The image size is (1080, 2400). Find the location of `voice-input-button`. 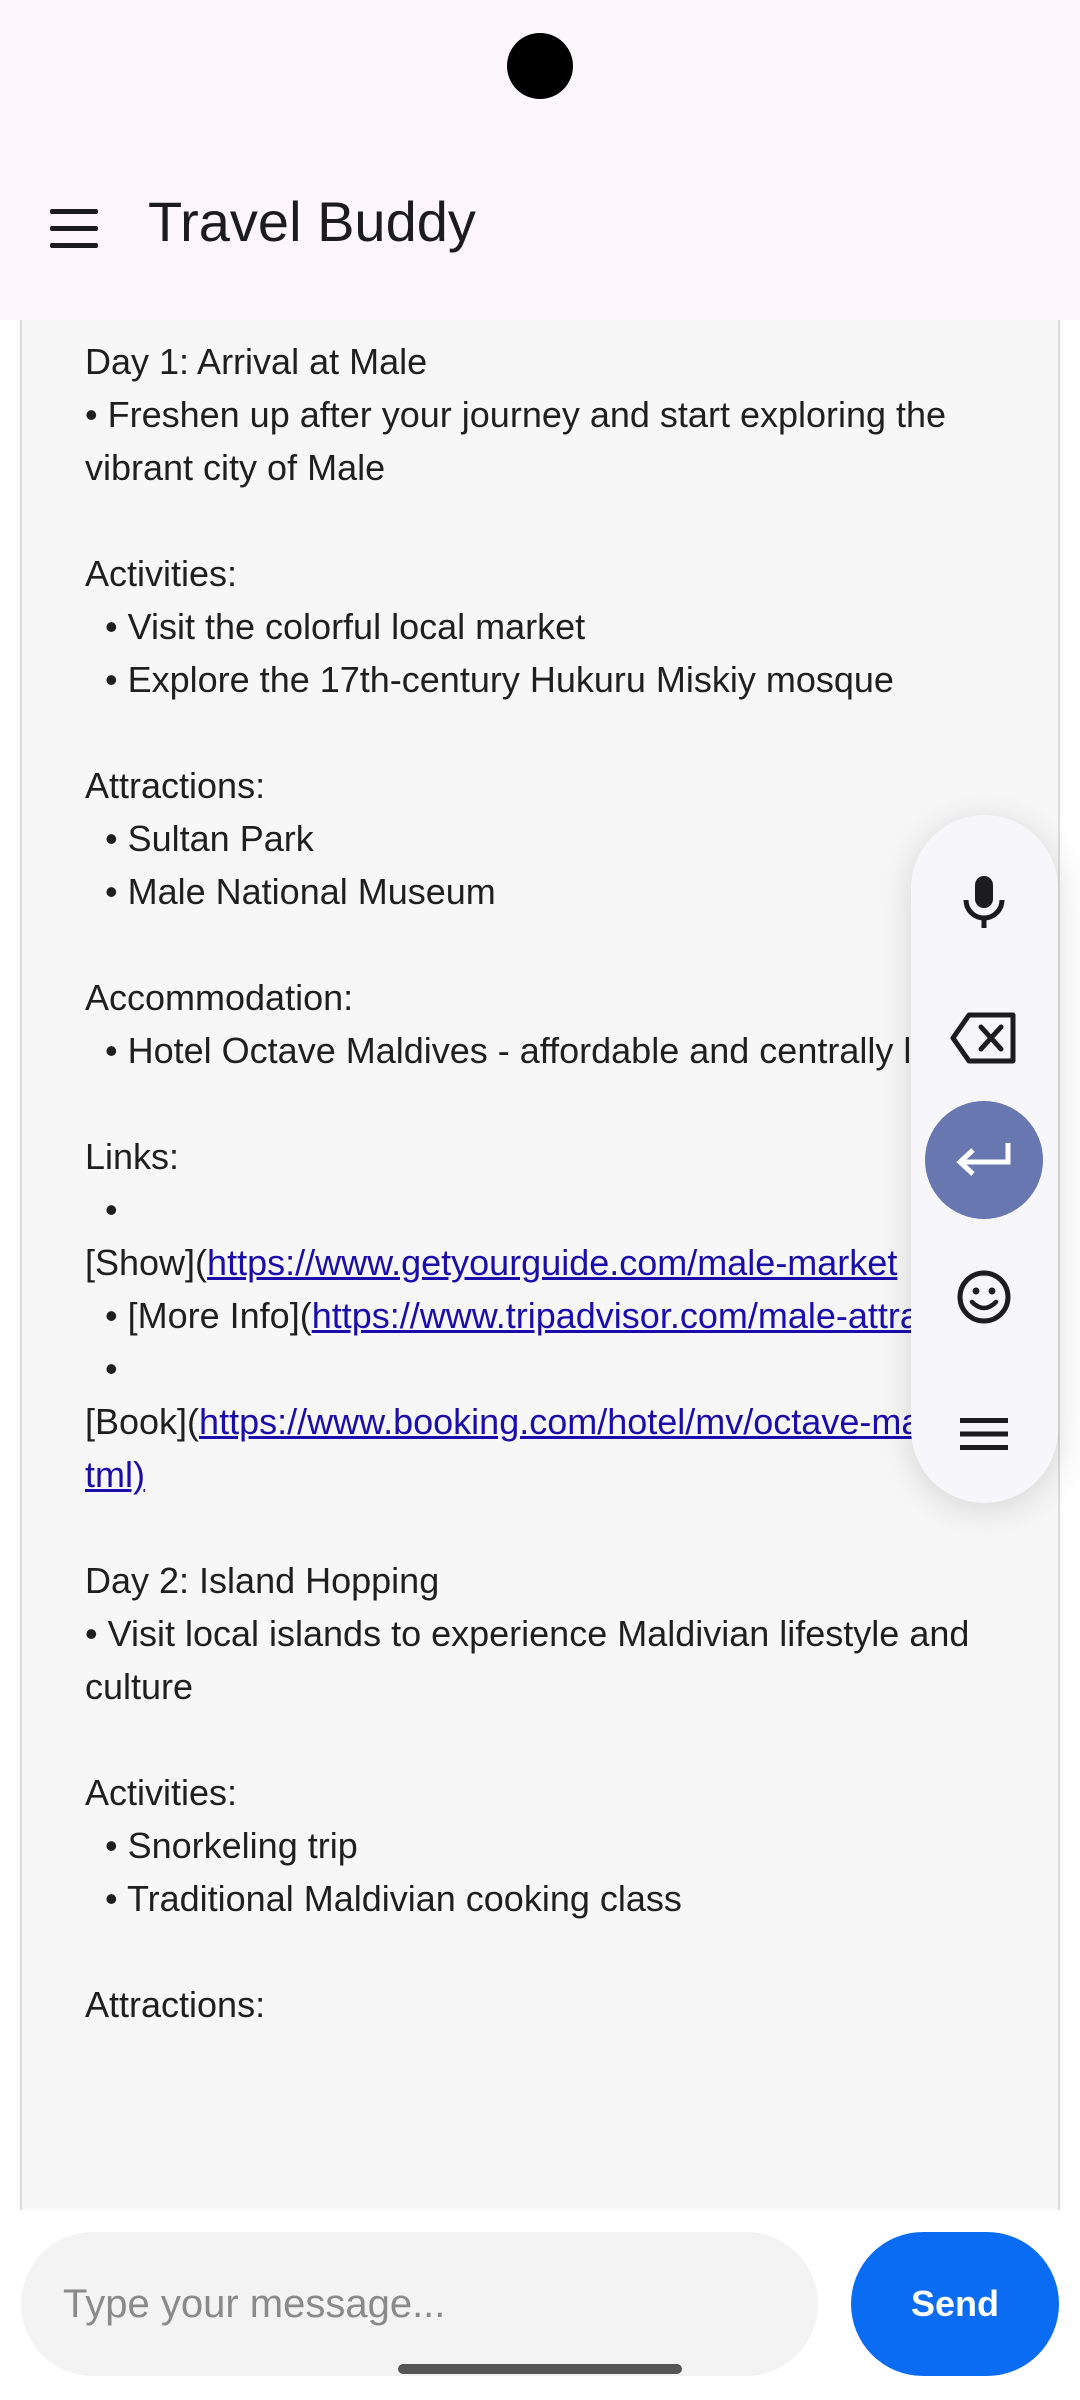

voice-input-button is located at coordinates (984, 902).